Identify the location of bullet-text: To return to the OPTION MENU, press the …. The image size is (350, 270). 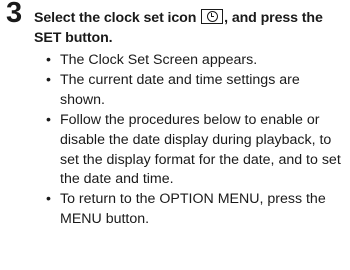
(193, 209).